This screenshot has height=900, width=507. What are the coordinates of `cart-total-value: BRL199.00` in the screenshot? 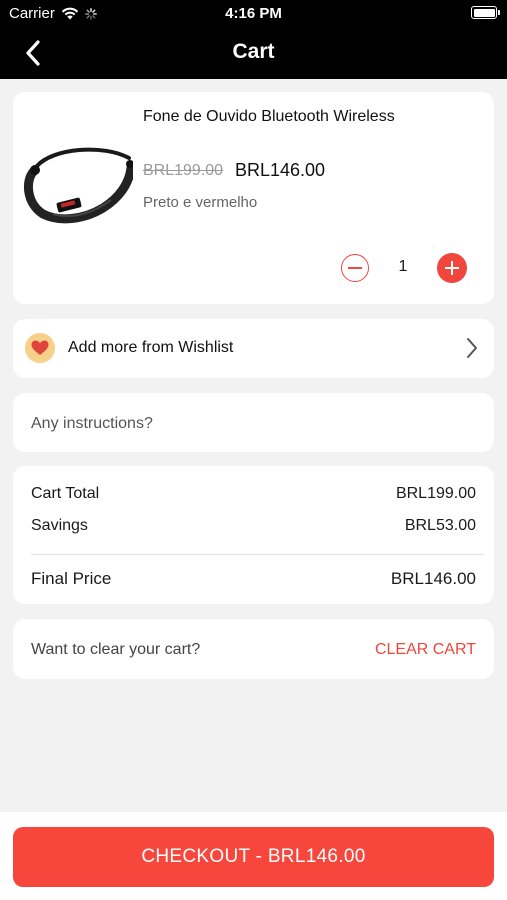 It's located at (435, 493).